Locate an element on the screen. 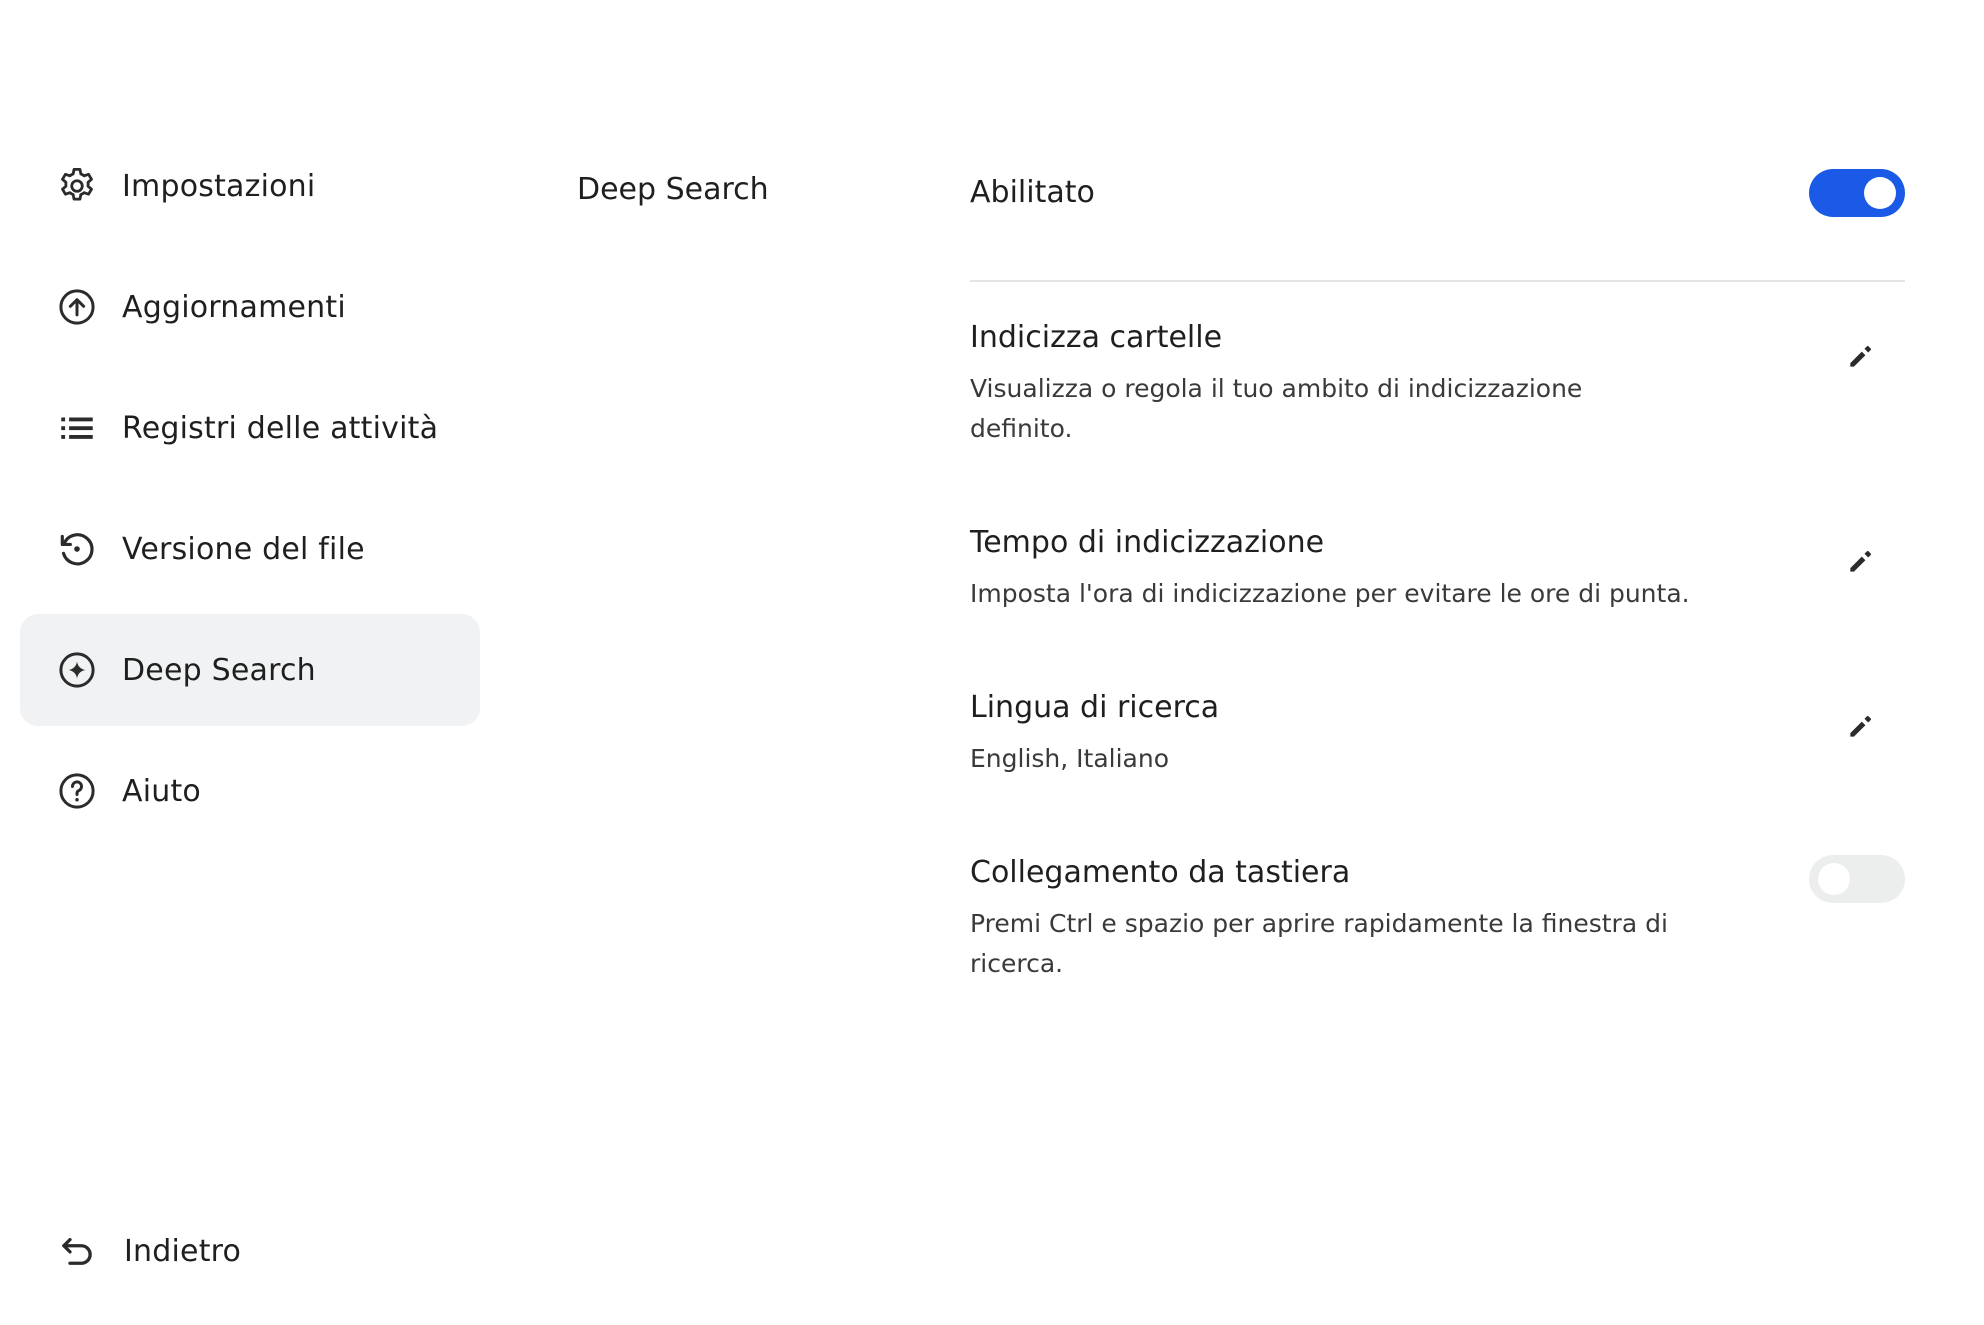  enabled-toggle is located at coordinates (1857, 192).